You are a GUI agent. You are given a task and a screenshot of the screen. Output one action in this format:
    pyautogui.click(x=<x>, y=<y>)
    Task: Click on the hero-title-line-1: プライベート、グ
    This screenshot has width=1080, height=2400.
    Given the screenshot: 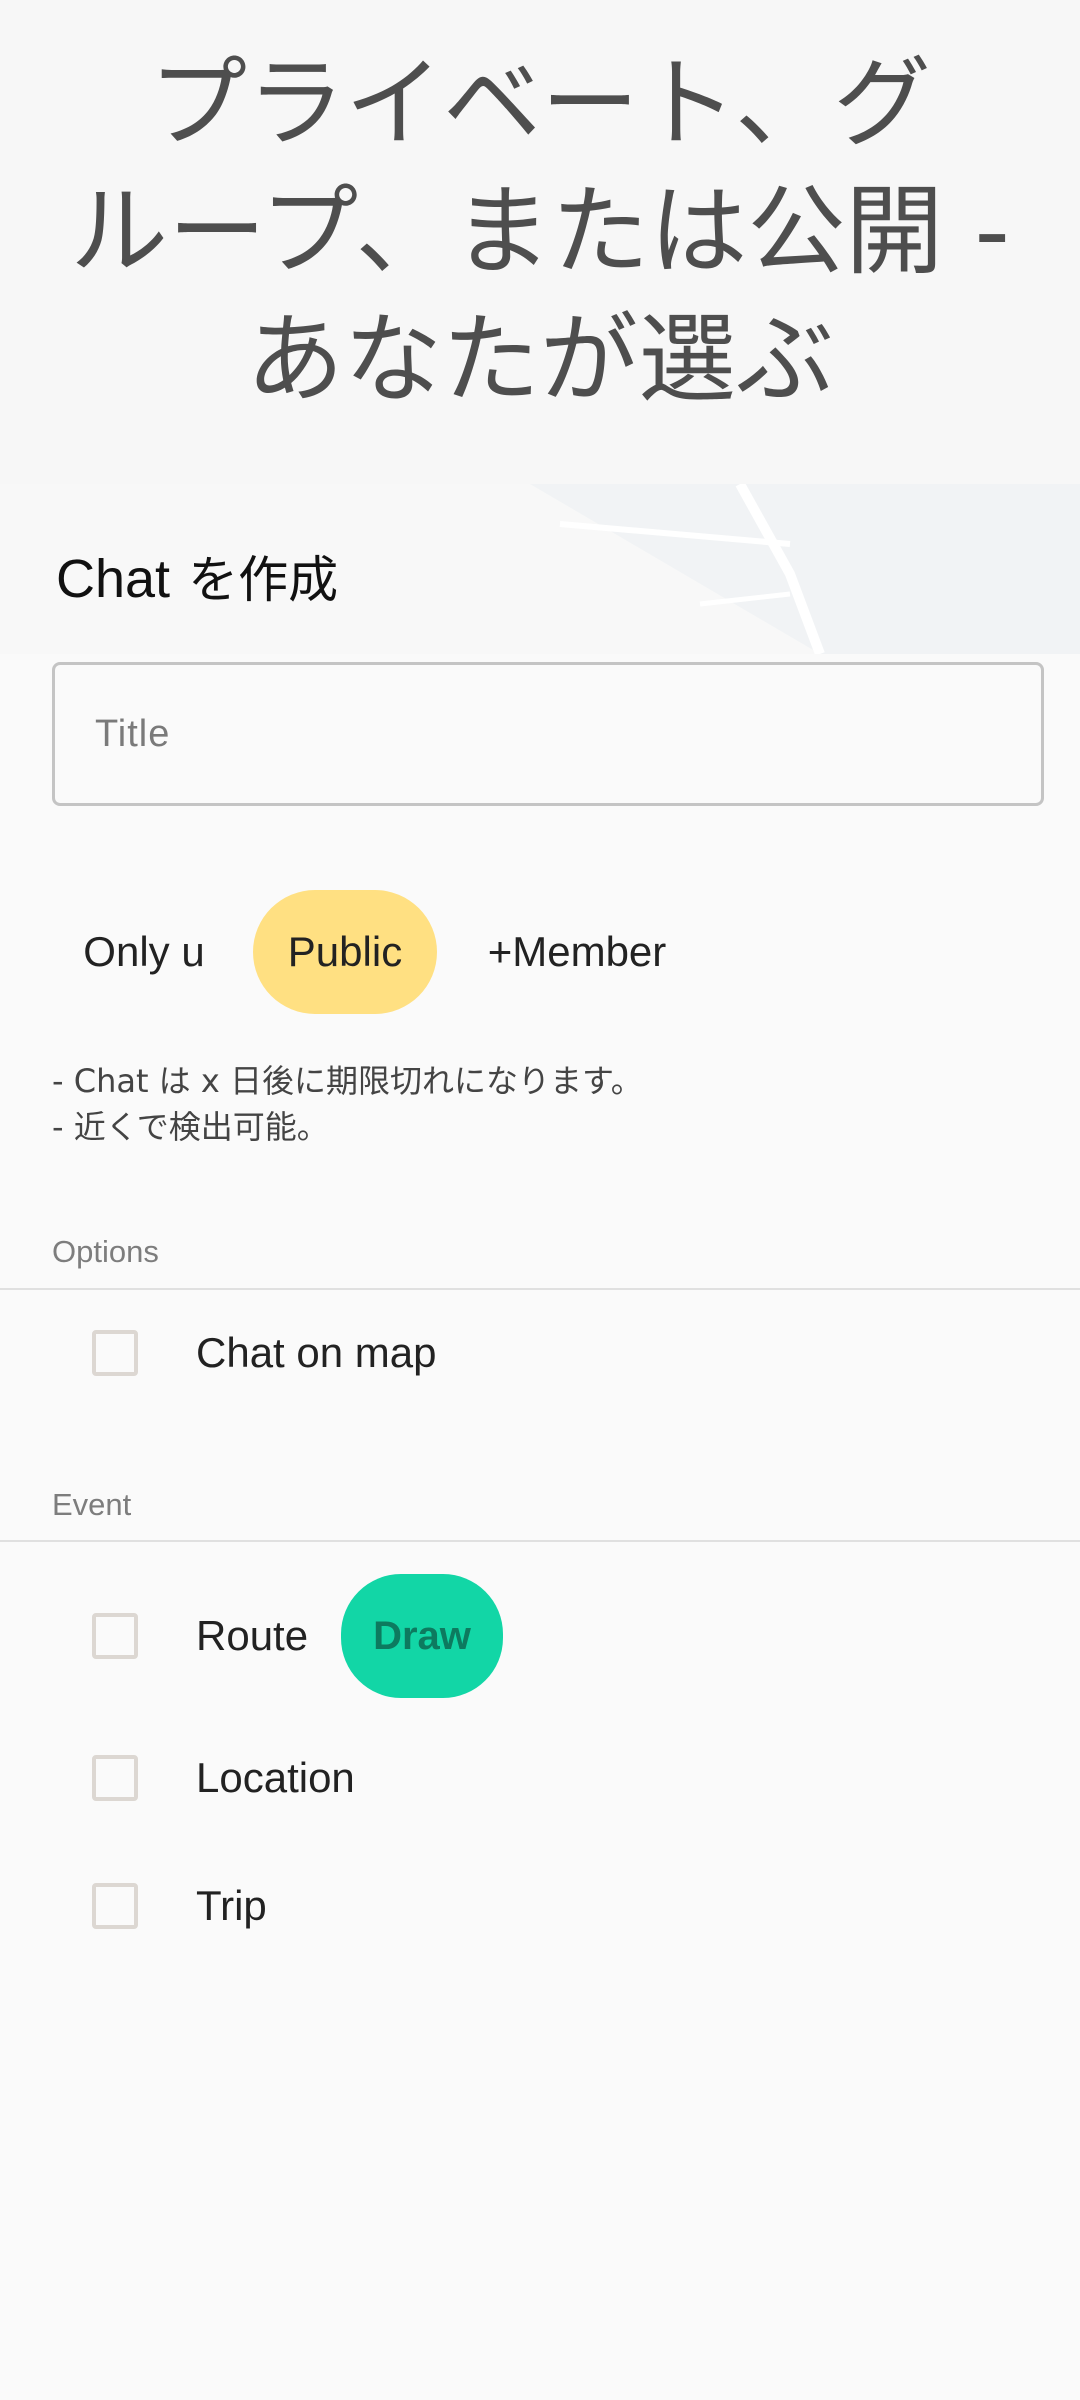 What is the action you would take?
    pyautogui.click(x=540, y=104)
    